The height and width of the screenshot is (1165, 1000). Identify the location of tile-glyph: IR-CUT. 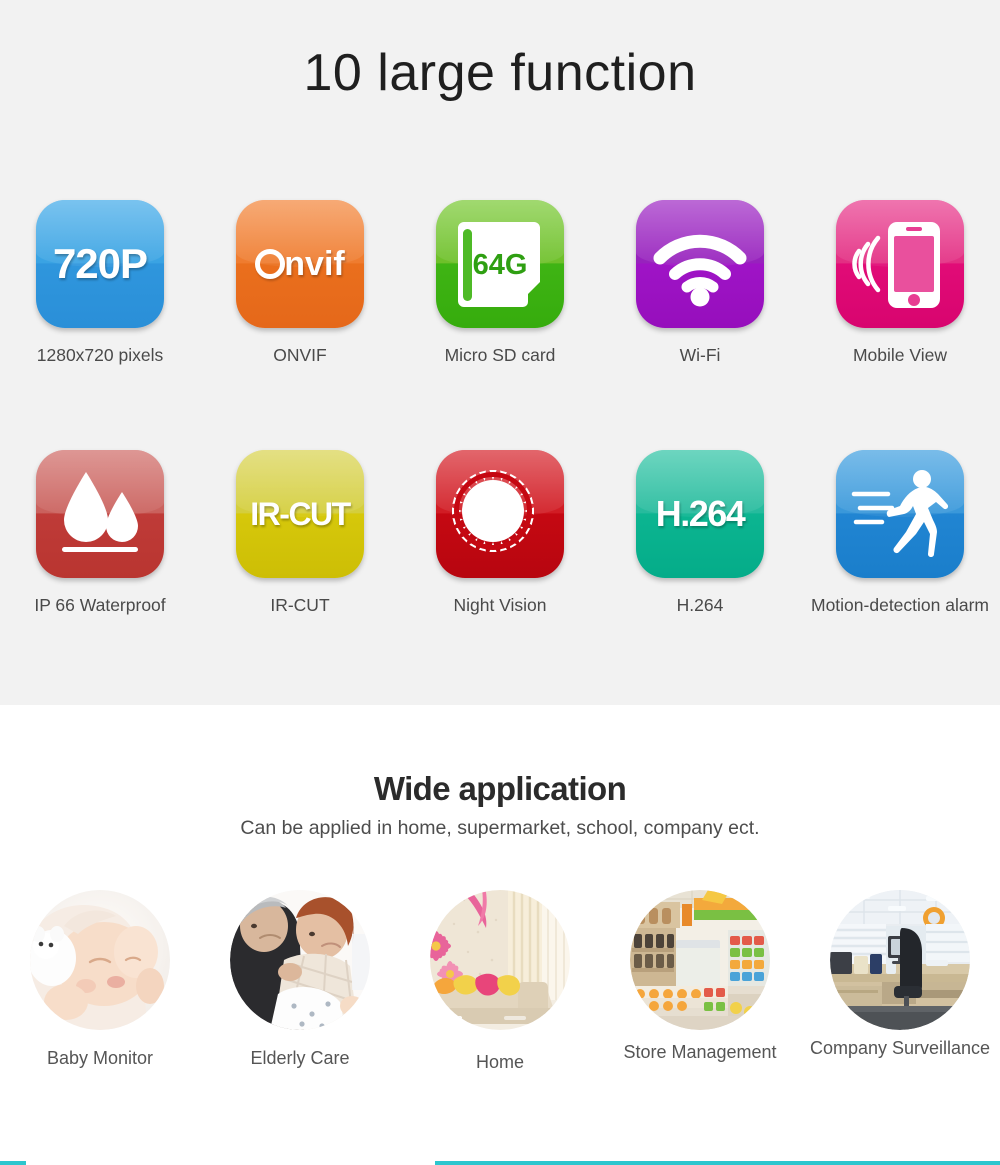
(300, 514).